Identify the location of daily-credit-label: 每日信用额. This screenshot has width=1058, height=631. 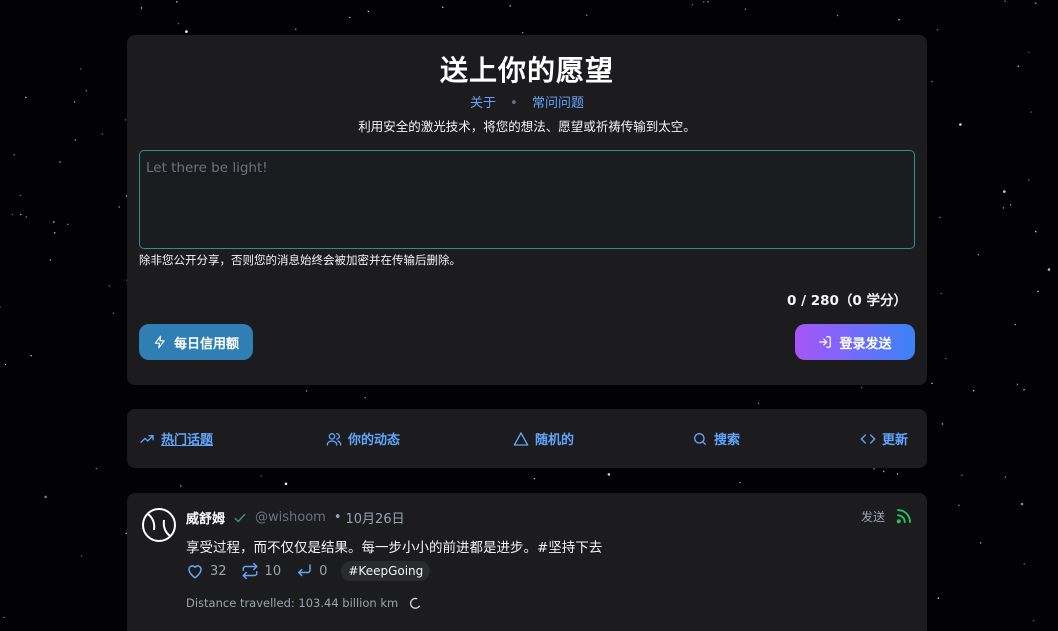
(206, 344).